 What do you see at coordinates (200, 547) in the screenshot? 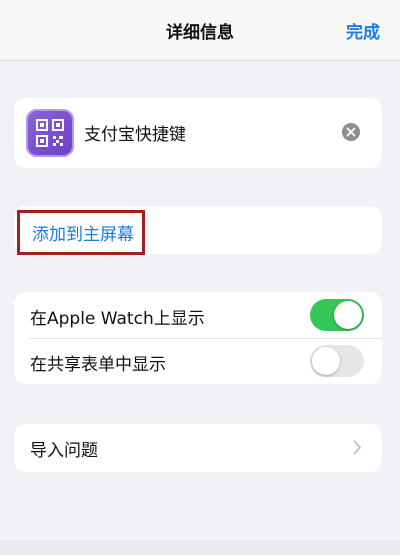
I see `bottom-area` at bounding box center [200, 547].